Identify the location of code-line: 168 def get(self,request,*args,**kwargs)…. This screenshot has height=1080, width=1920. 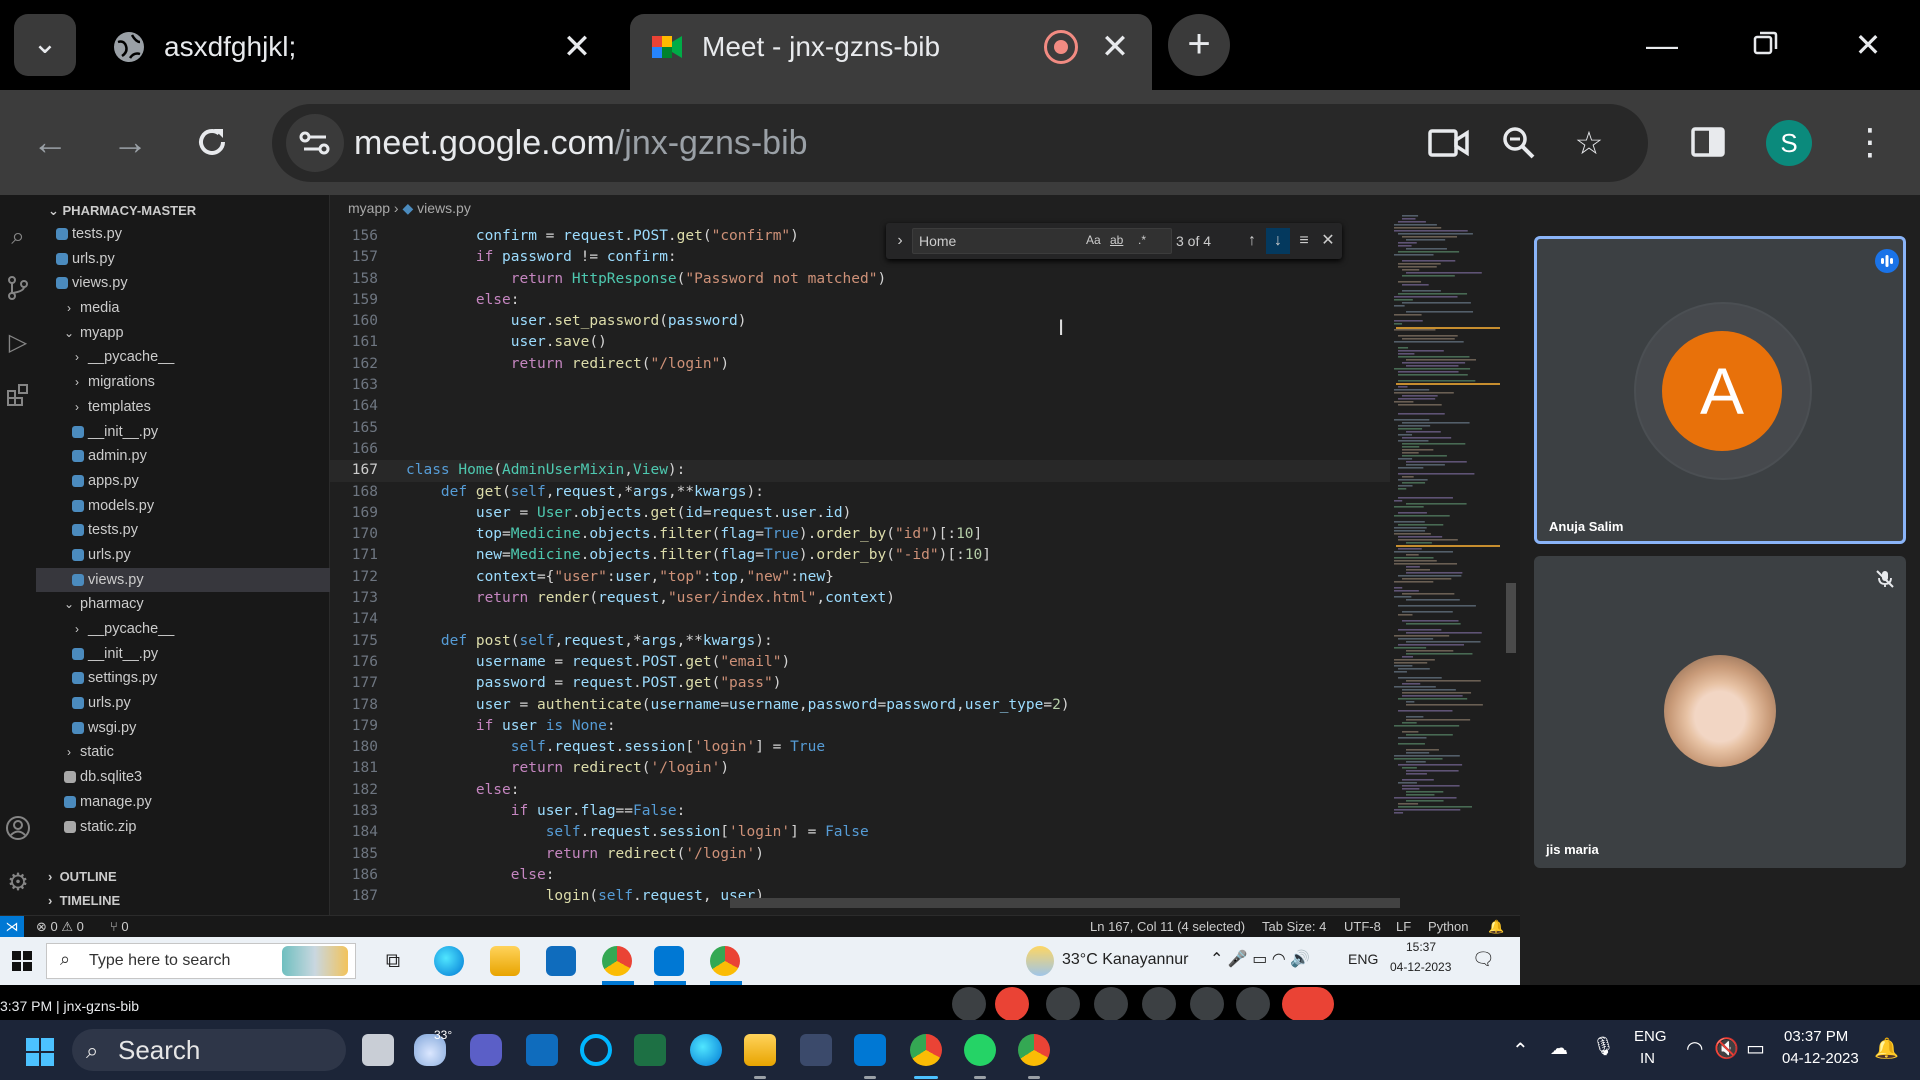
(860, 492).